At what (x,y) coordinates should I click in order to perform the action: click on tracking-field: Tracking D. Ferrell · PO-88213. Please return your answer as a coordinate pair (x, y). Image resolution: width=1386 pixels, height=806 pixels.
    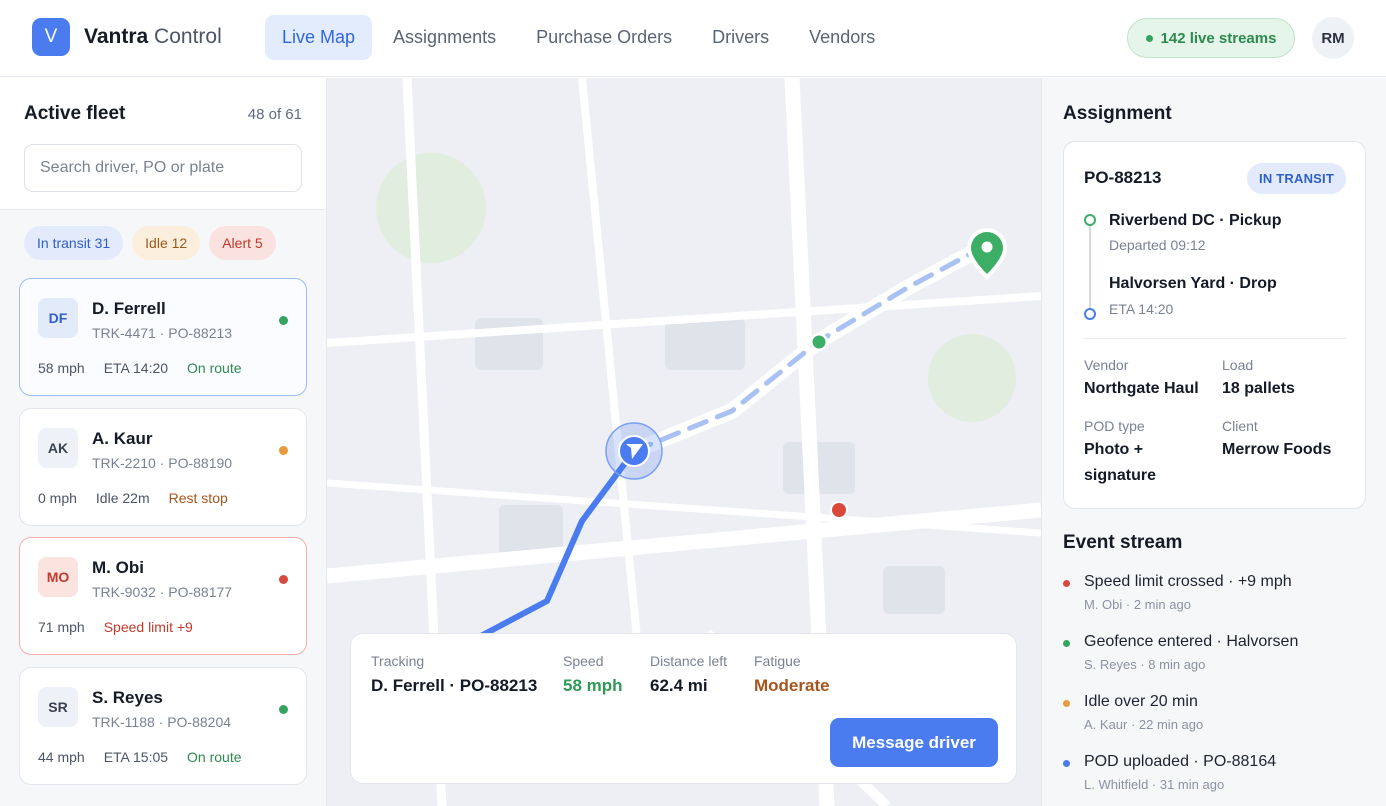
    Looking at the image, I should click on (454, 674).